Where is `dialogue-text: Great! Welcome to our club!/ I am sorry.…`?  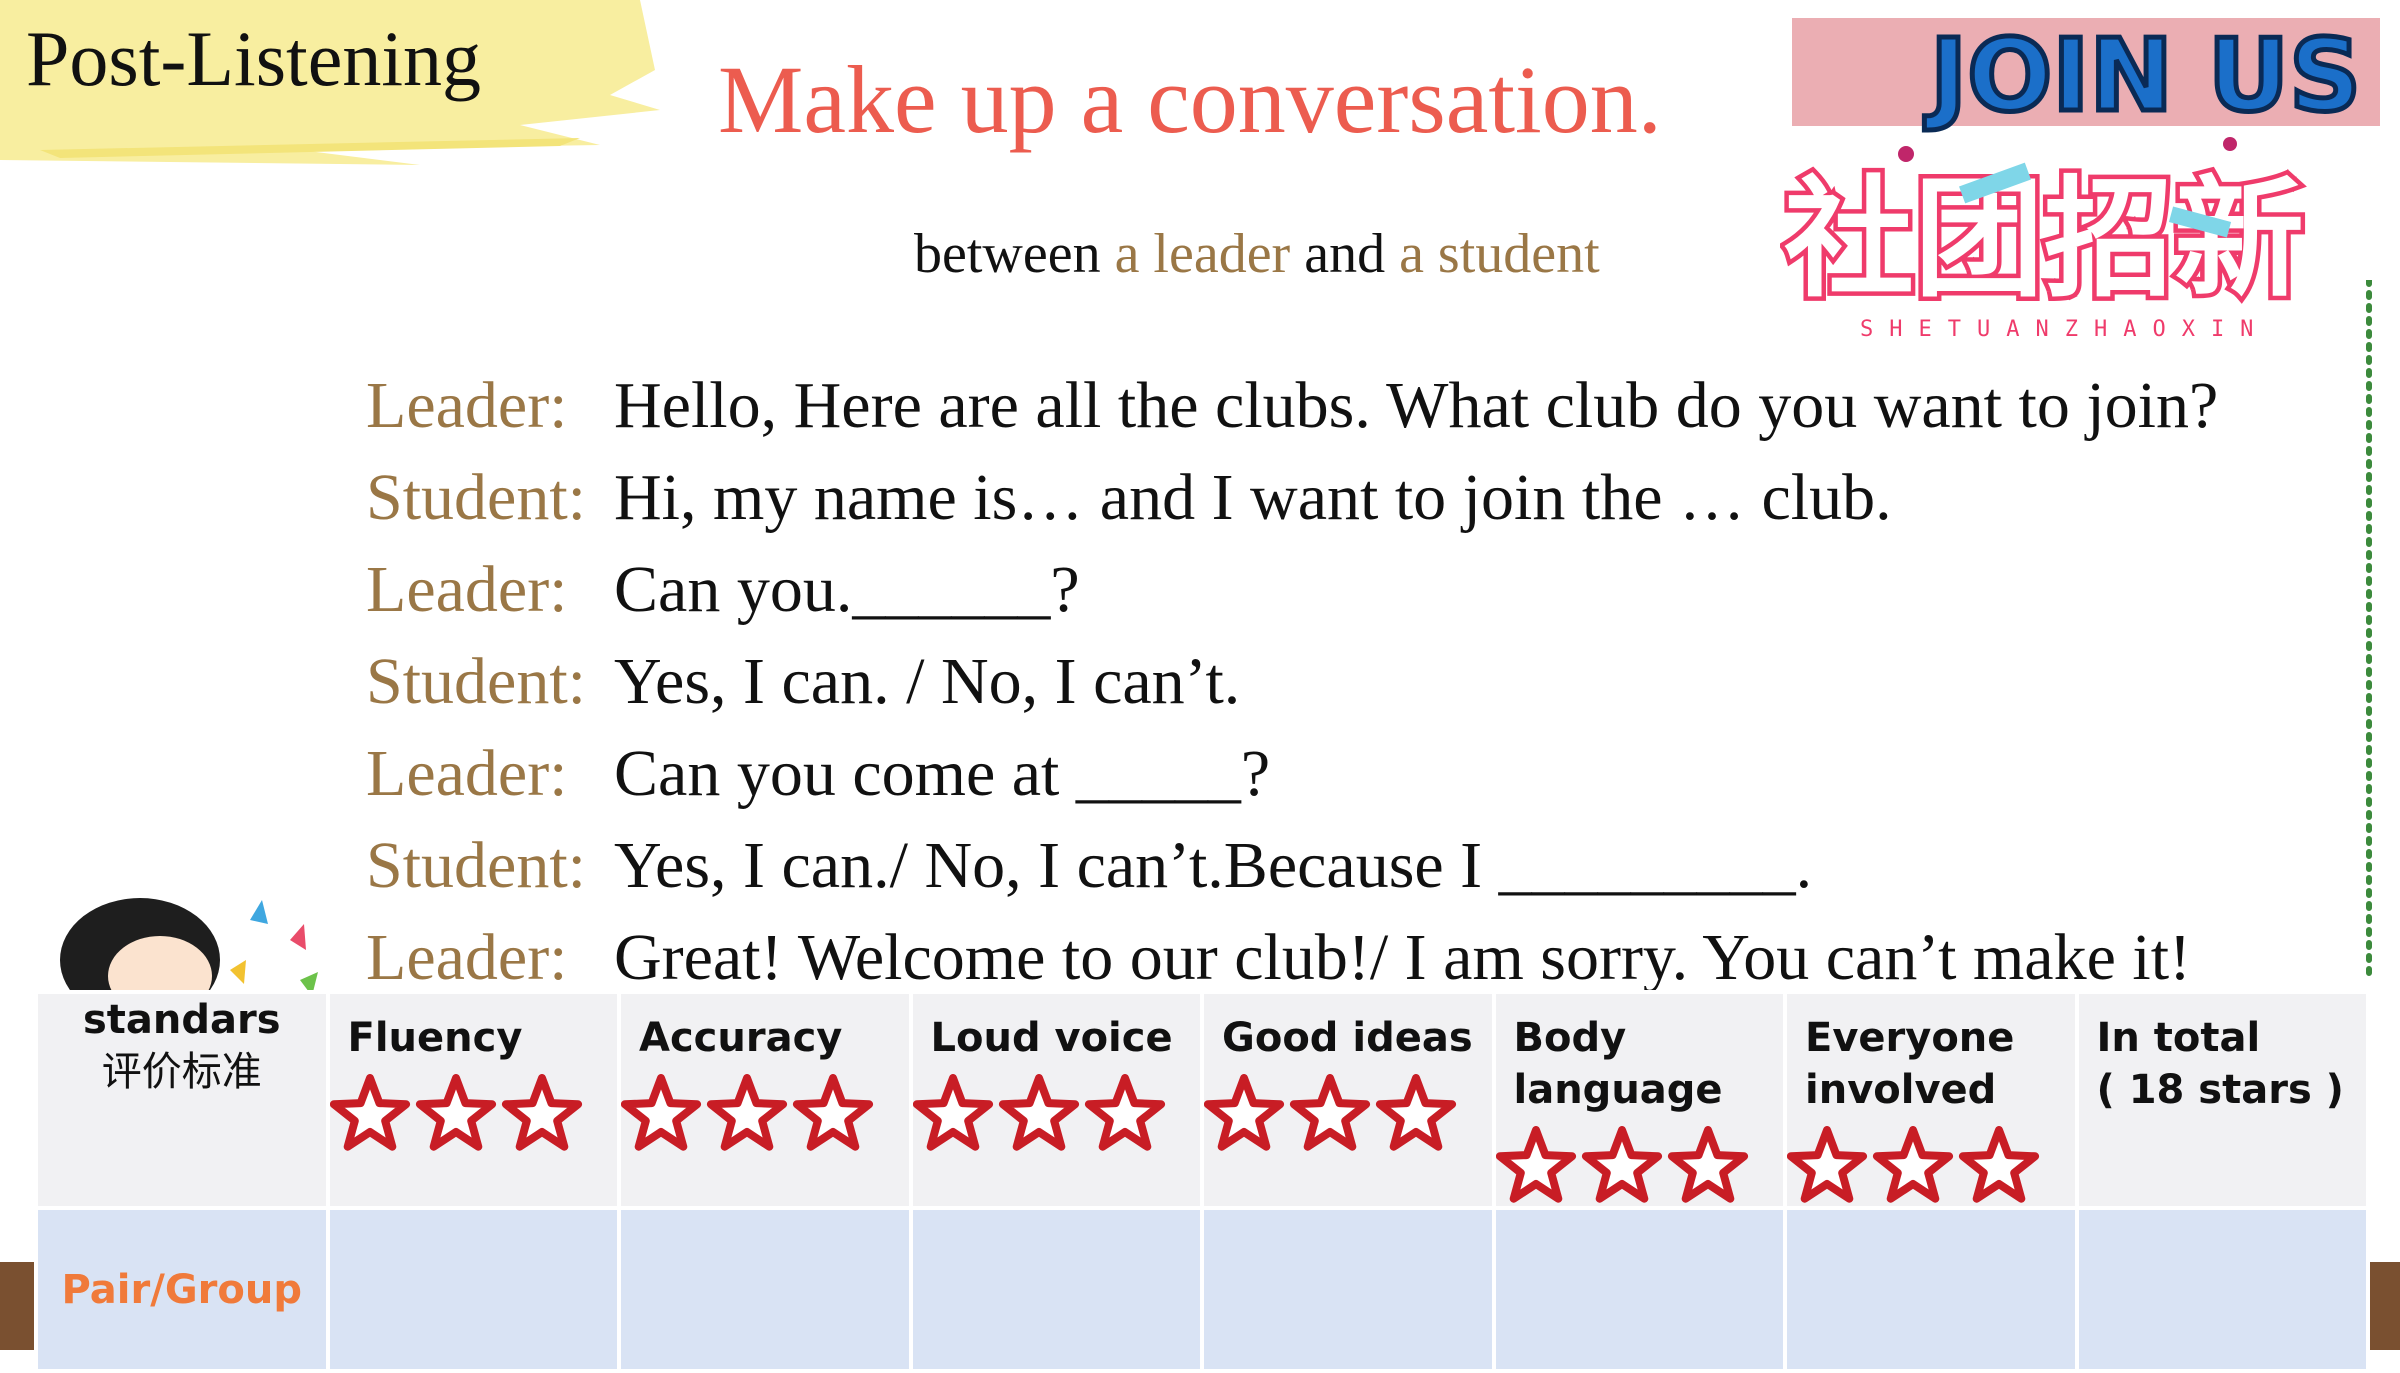
dialogue-text: Great! Welcome to our club!/ I am sorry.… is located at coordinates (1403, 957).